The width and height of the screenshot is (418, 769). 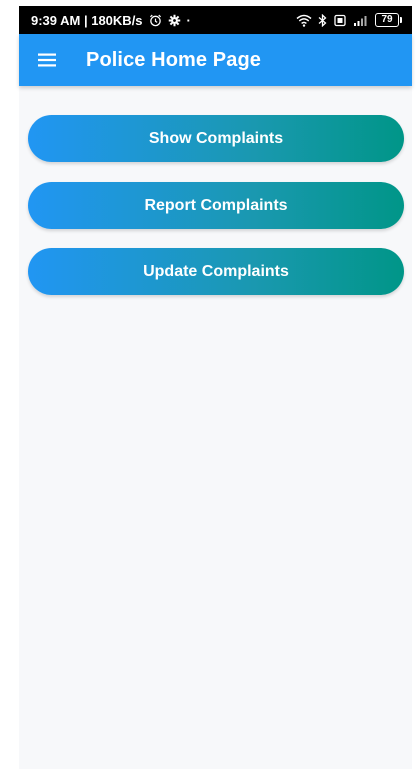 What do you see at coordinates (340, 20) in the screenshot?
I see `vibrate-icon` at bounding box center [340, 20].